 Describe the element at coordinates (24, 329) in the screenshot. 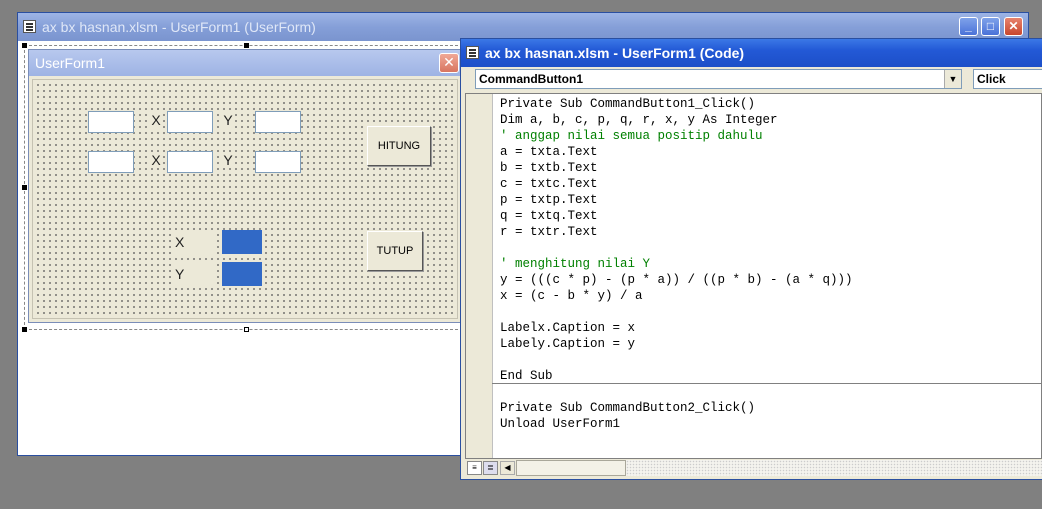

I see `resize-handle-bl` at that location.